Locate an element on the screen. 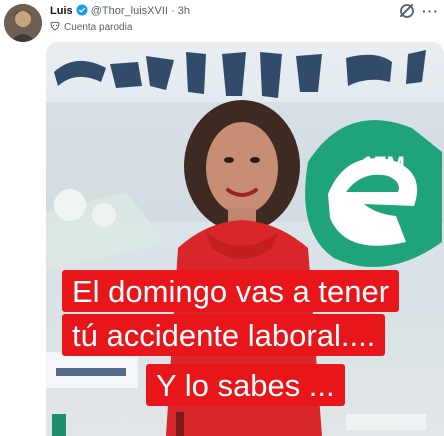 This screenshot has width=444, height=436. post-time: 3h is located at coordinates (184, 11).